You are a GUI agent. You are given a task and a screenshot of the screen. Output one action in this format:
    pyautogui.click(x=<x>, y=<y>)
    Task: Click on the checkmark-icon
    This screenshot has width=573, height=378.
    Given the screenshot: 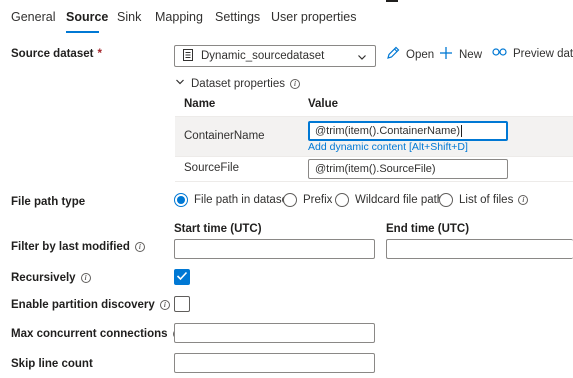 What is the action you would take?
    pyautogui.click(x=182, y=277)
    